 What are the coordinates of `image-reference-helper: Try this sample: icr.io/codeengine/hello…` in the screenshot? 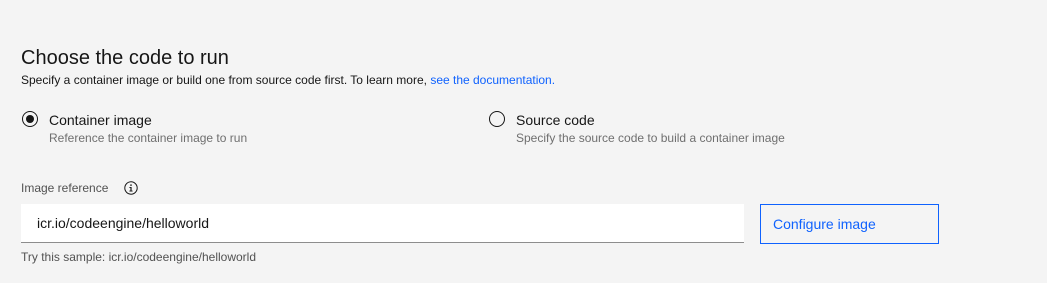 It's located at (139, 257).